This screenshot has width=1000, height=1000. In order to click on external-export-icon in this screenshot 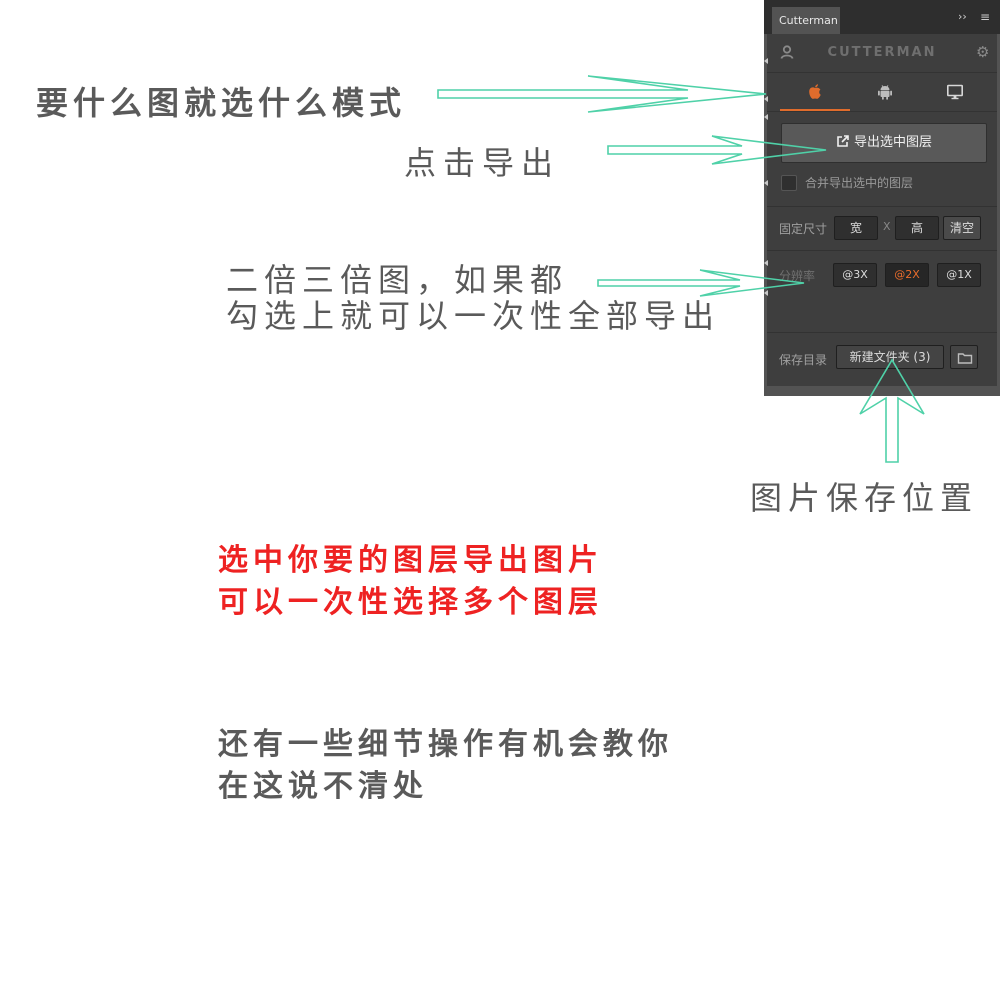, I will do `click(843, 141)`.